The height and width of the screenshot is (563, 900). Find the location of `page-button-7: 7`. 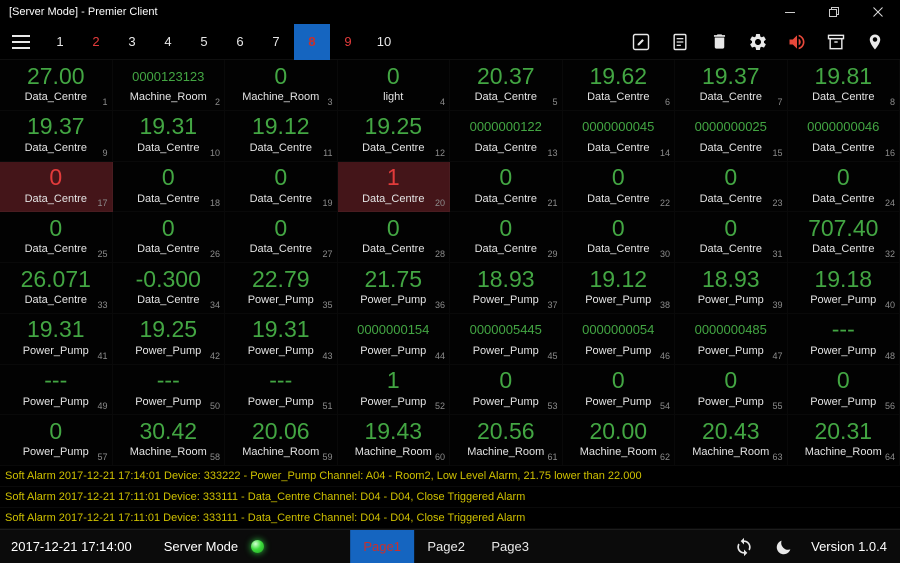

page-button-7: 7 is located at coordinates (276, 42).